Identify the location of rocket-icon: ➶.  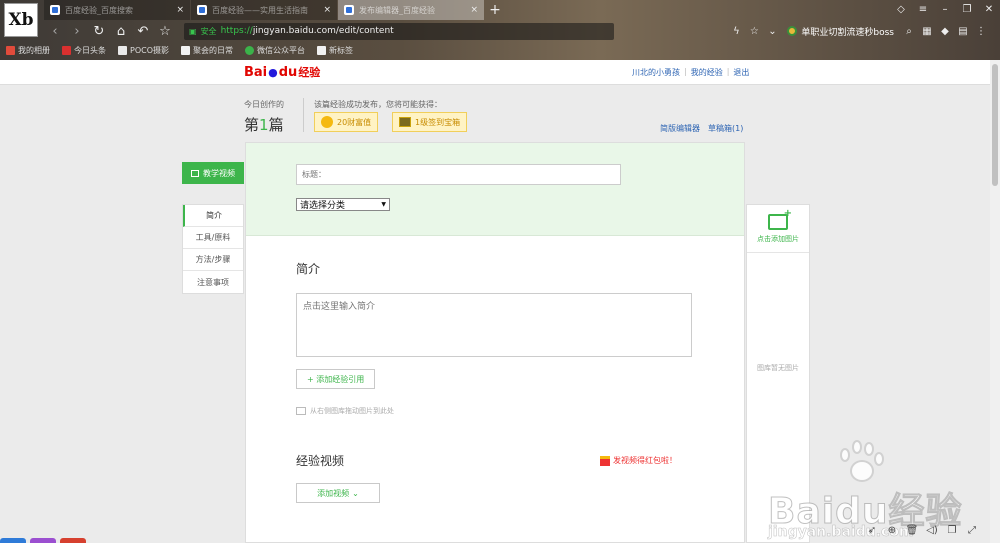
(872, 530).